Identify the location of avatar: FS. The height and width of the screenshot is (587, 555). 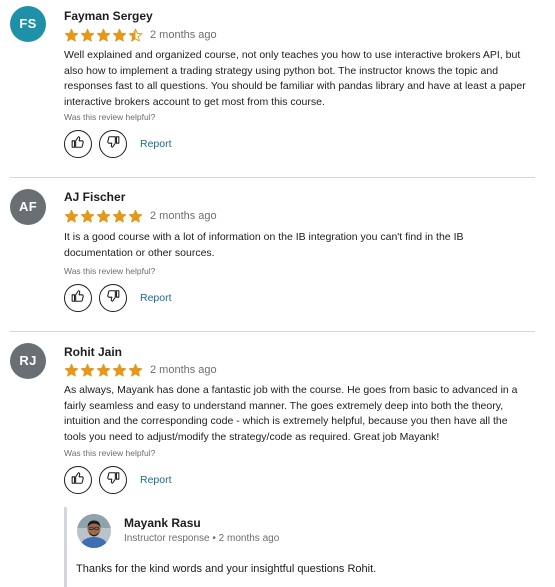
(28, 24).